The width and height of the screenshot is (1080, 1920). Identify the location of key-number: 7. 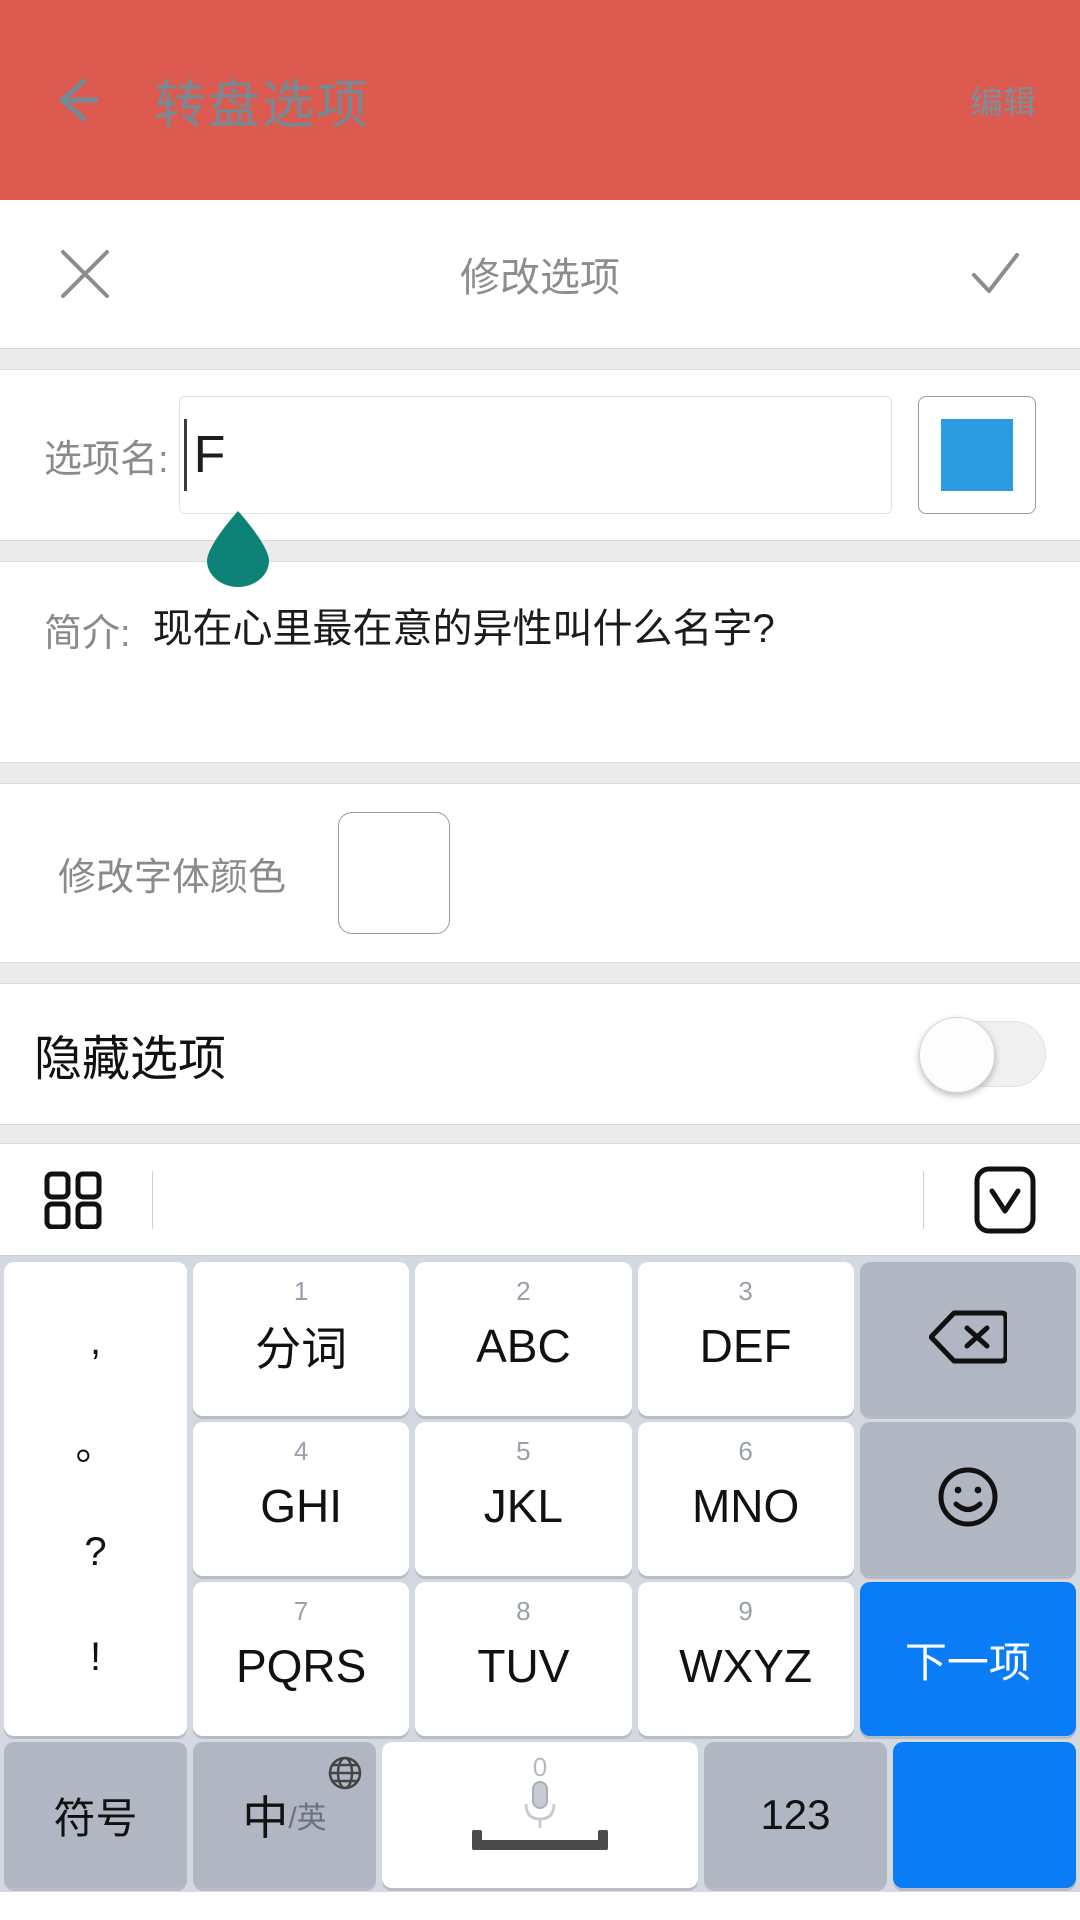
(301, 1611).